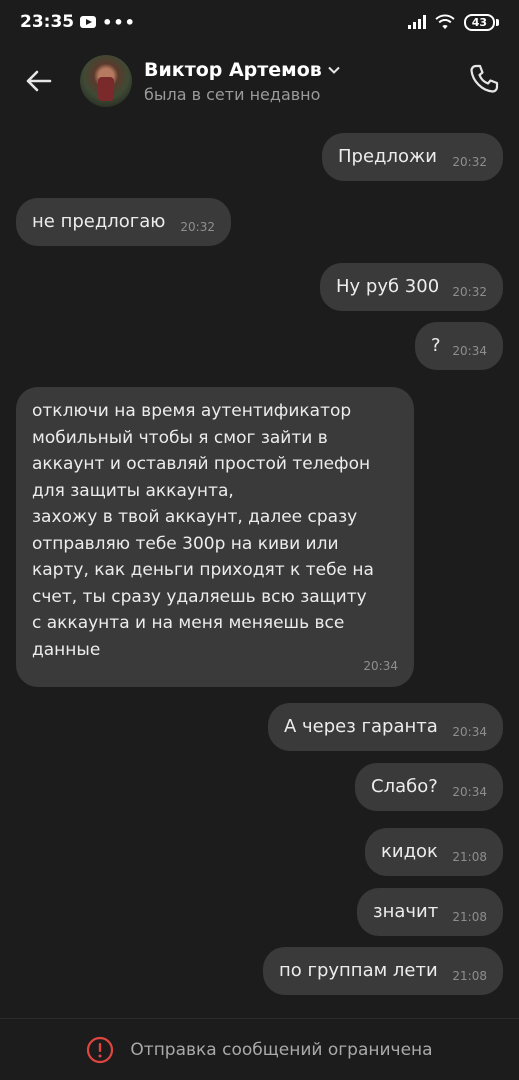  I want to click on message-bubble-incoming: не предлогаю 20:32, so click(123, 222).